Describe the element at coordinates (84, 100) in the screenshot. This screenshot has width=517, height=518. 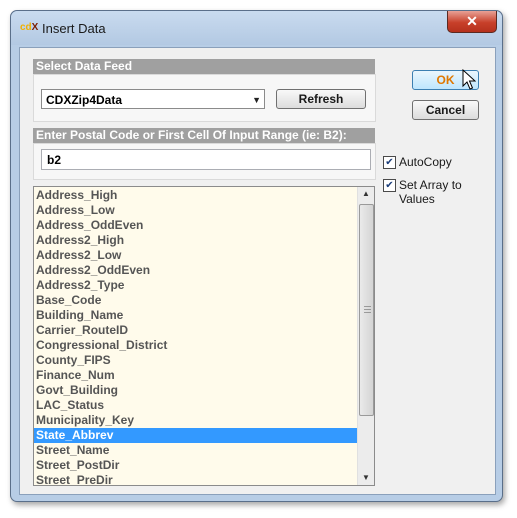
I see `data-feed-selected-value: CDXZip4Data` at that location.